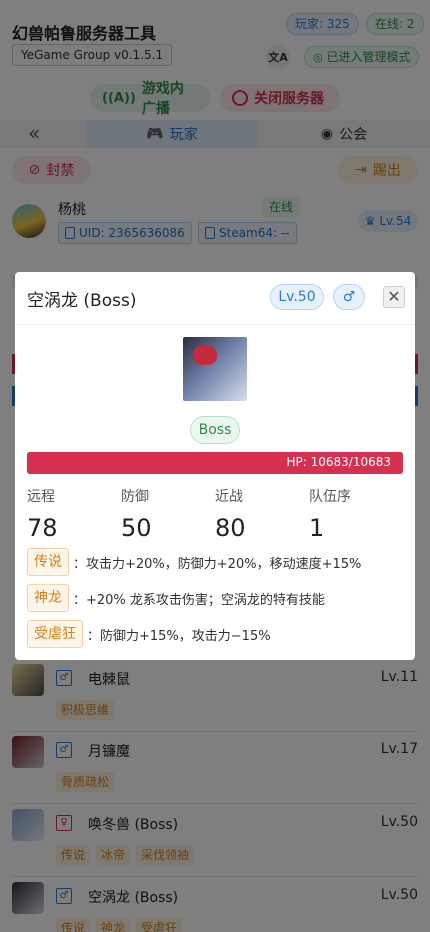 This screenshot has width=430, height=932. What do you see at coordinates (215, 369) in the screenshot?
I see `pal-portrait` at bounding box center [215, 369].